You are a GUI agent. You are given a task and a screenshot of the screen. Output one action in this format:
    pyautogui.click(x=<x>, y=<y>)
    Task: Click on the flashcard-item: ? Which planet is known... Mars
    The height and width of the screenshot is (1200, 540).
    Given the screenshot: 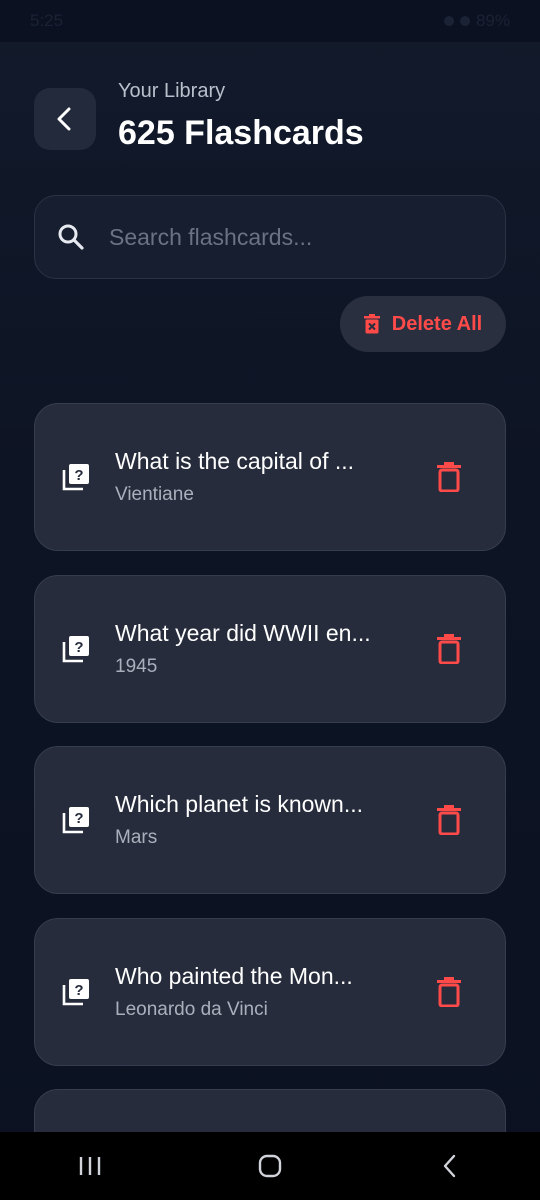 What is the action you would take?
    pyautogui.click(x=270, y=820)
    